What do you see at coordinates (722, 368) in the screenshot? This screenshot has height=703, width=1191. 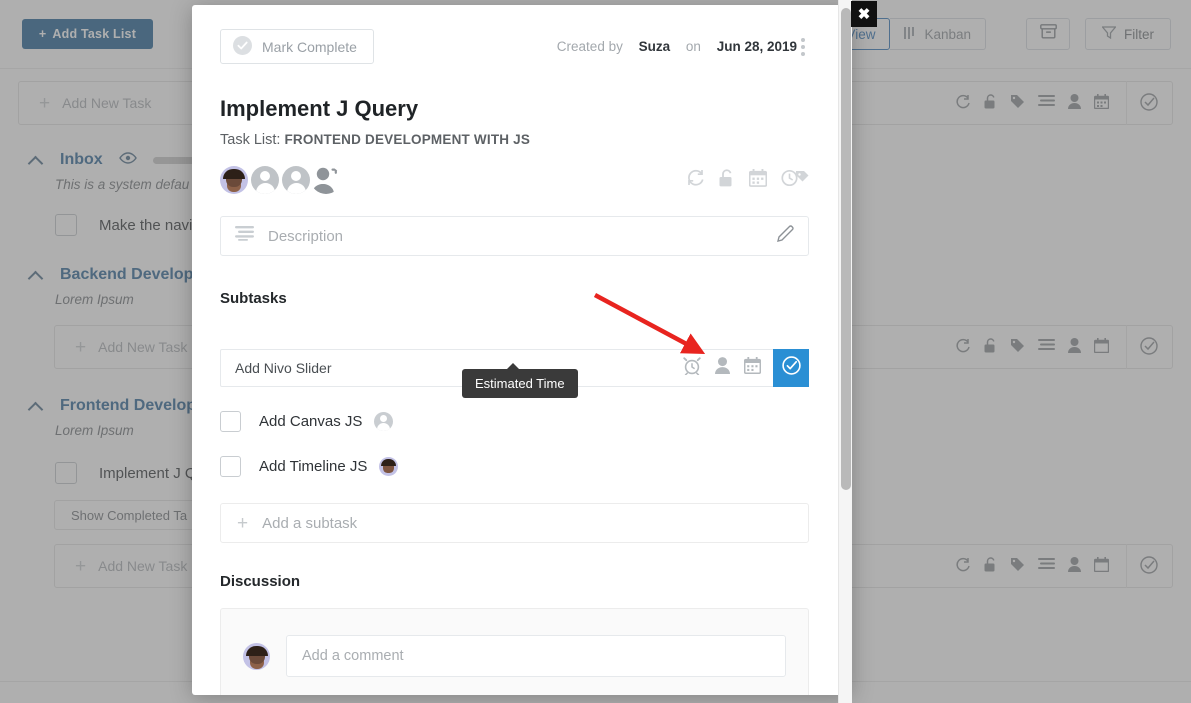 I see `person-icon` at bounding box center [722, 368].